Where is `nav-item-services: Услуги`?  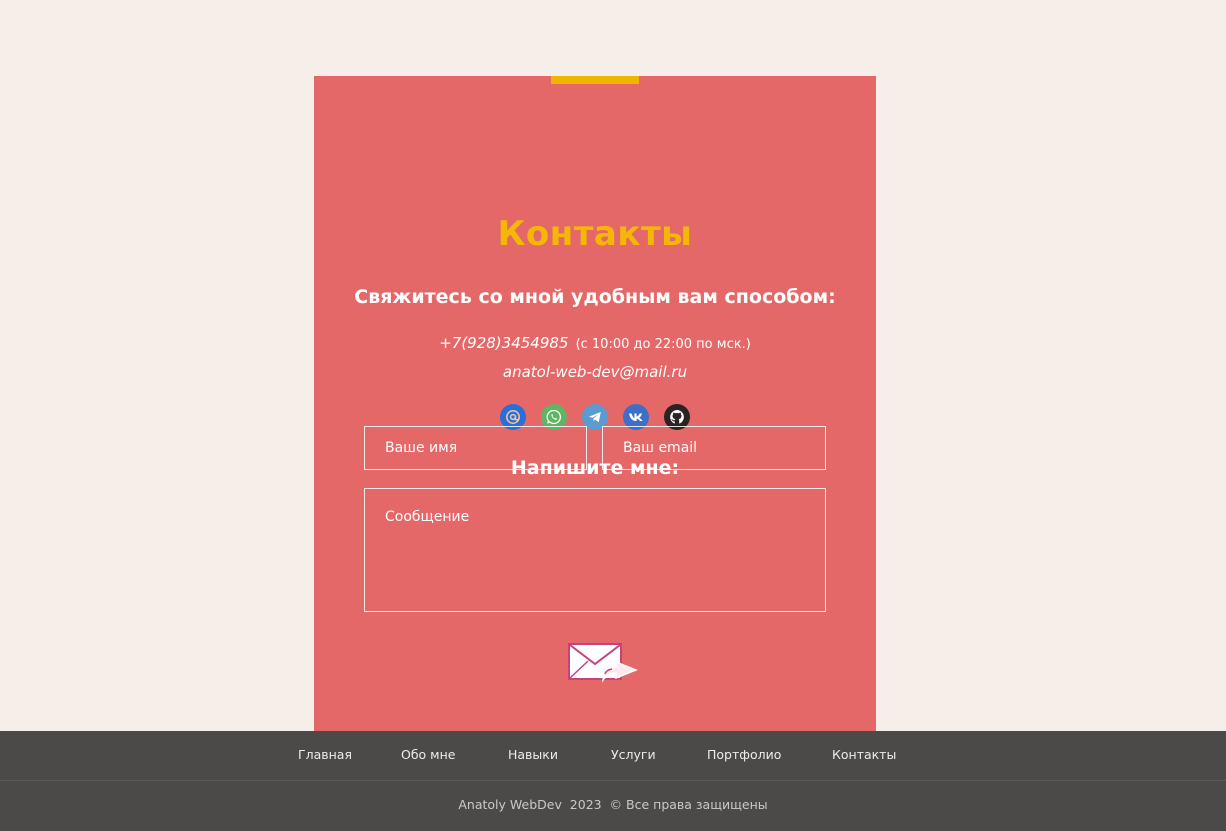
nav-item-services: Услуги is located at coordinates (633, 754).